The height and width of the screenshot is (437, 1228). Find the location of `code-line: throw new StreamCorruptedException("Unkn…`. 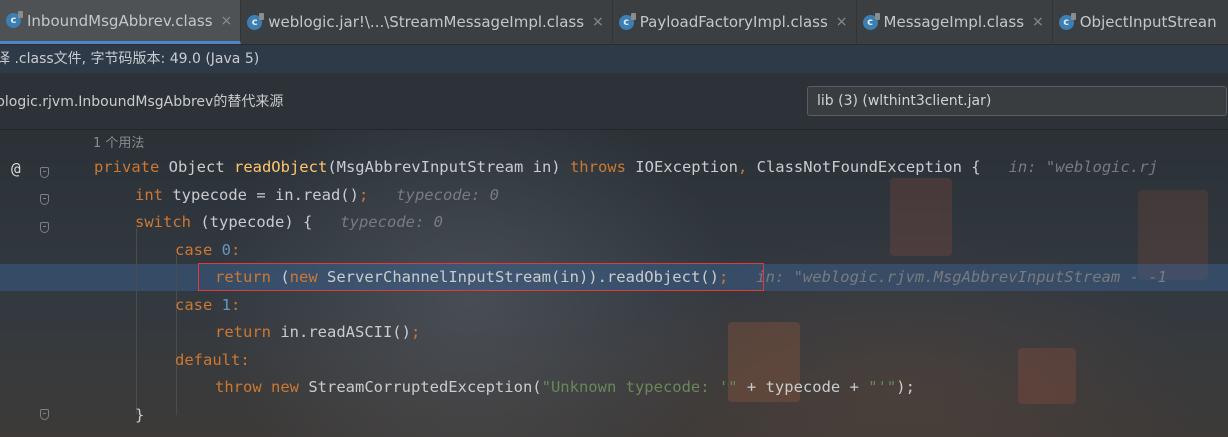

code-line: throw new StreamCorruptedException("Unkn… is located at coordinates (614, 387).